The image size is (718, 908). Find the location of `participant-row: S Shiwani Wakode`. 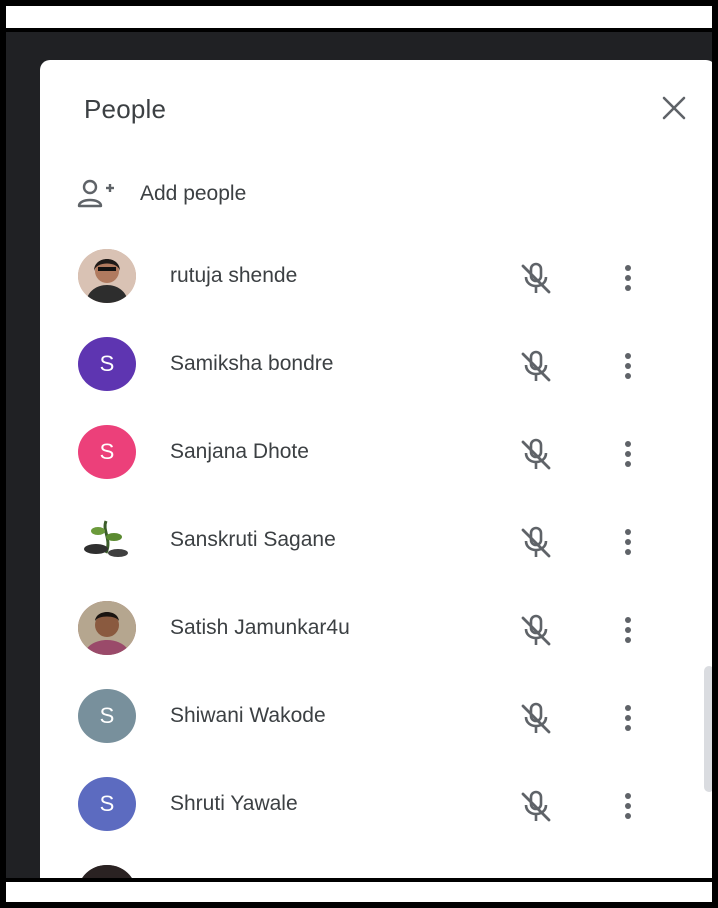

participant-row: S Shiwani Wakode is located at coordinates (376, 716).